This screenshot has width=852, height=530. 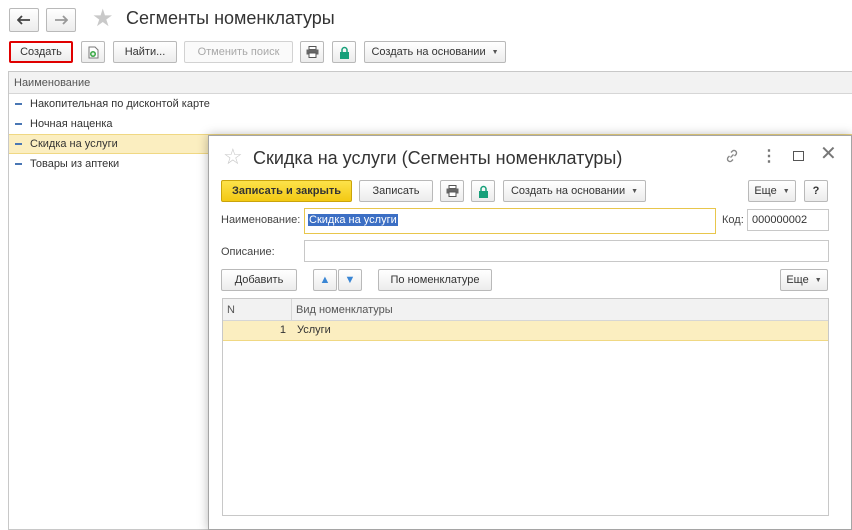 What do you see at coordinates (248, 252) in the screenshot?
I see `description-label: Описание:` at bounding box center [248, 252].